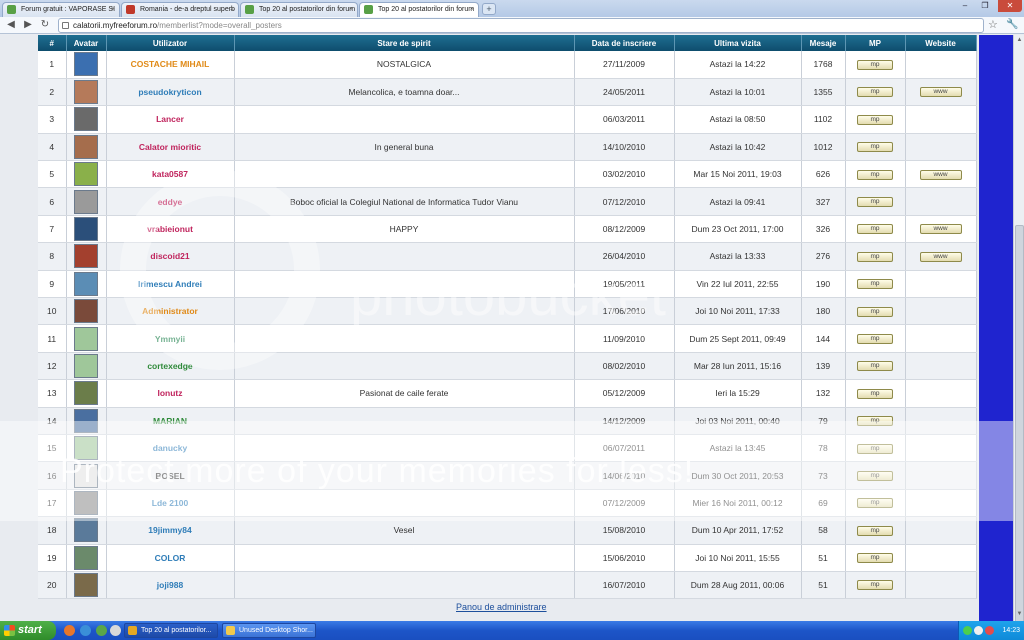 This screenshot has width=1024, height=640. I want to click on username-link: eddye, so click(170, 201).